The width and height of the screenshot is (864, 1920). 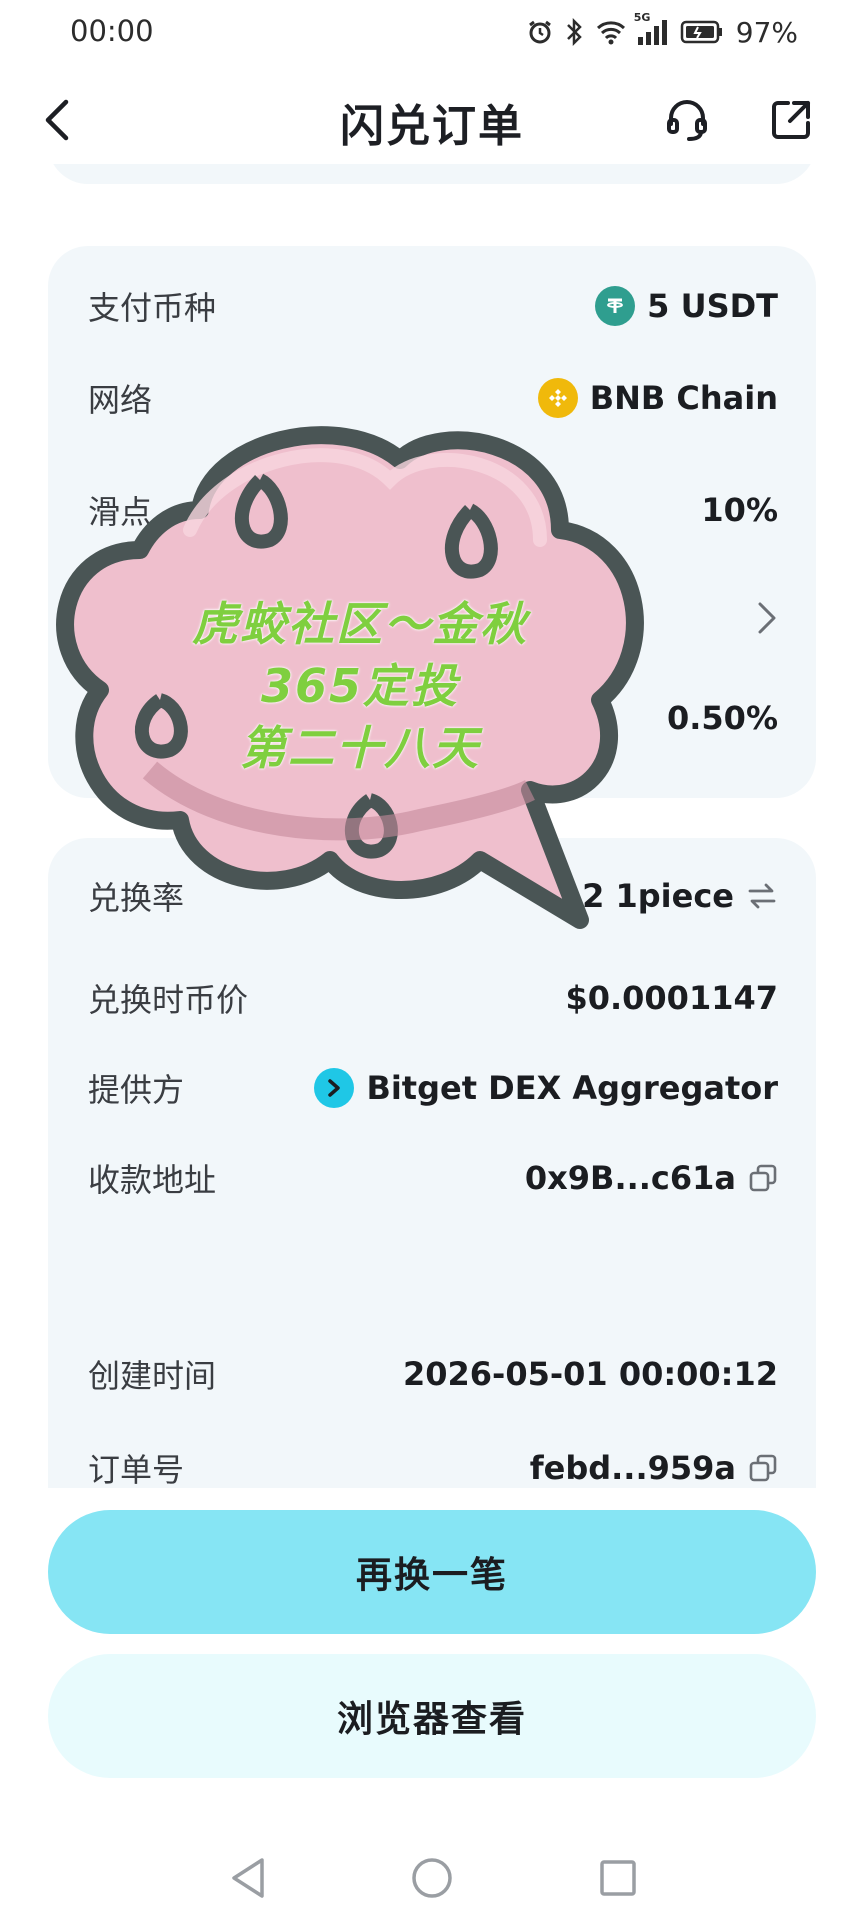 I want to click on status-icons: 5G 97%, so click(x=662, y=31).